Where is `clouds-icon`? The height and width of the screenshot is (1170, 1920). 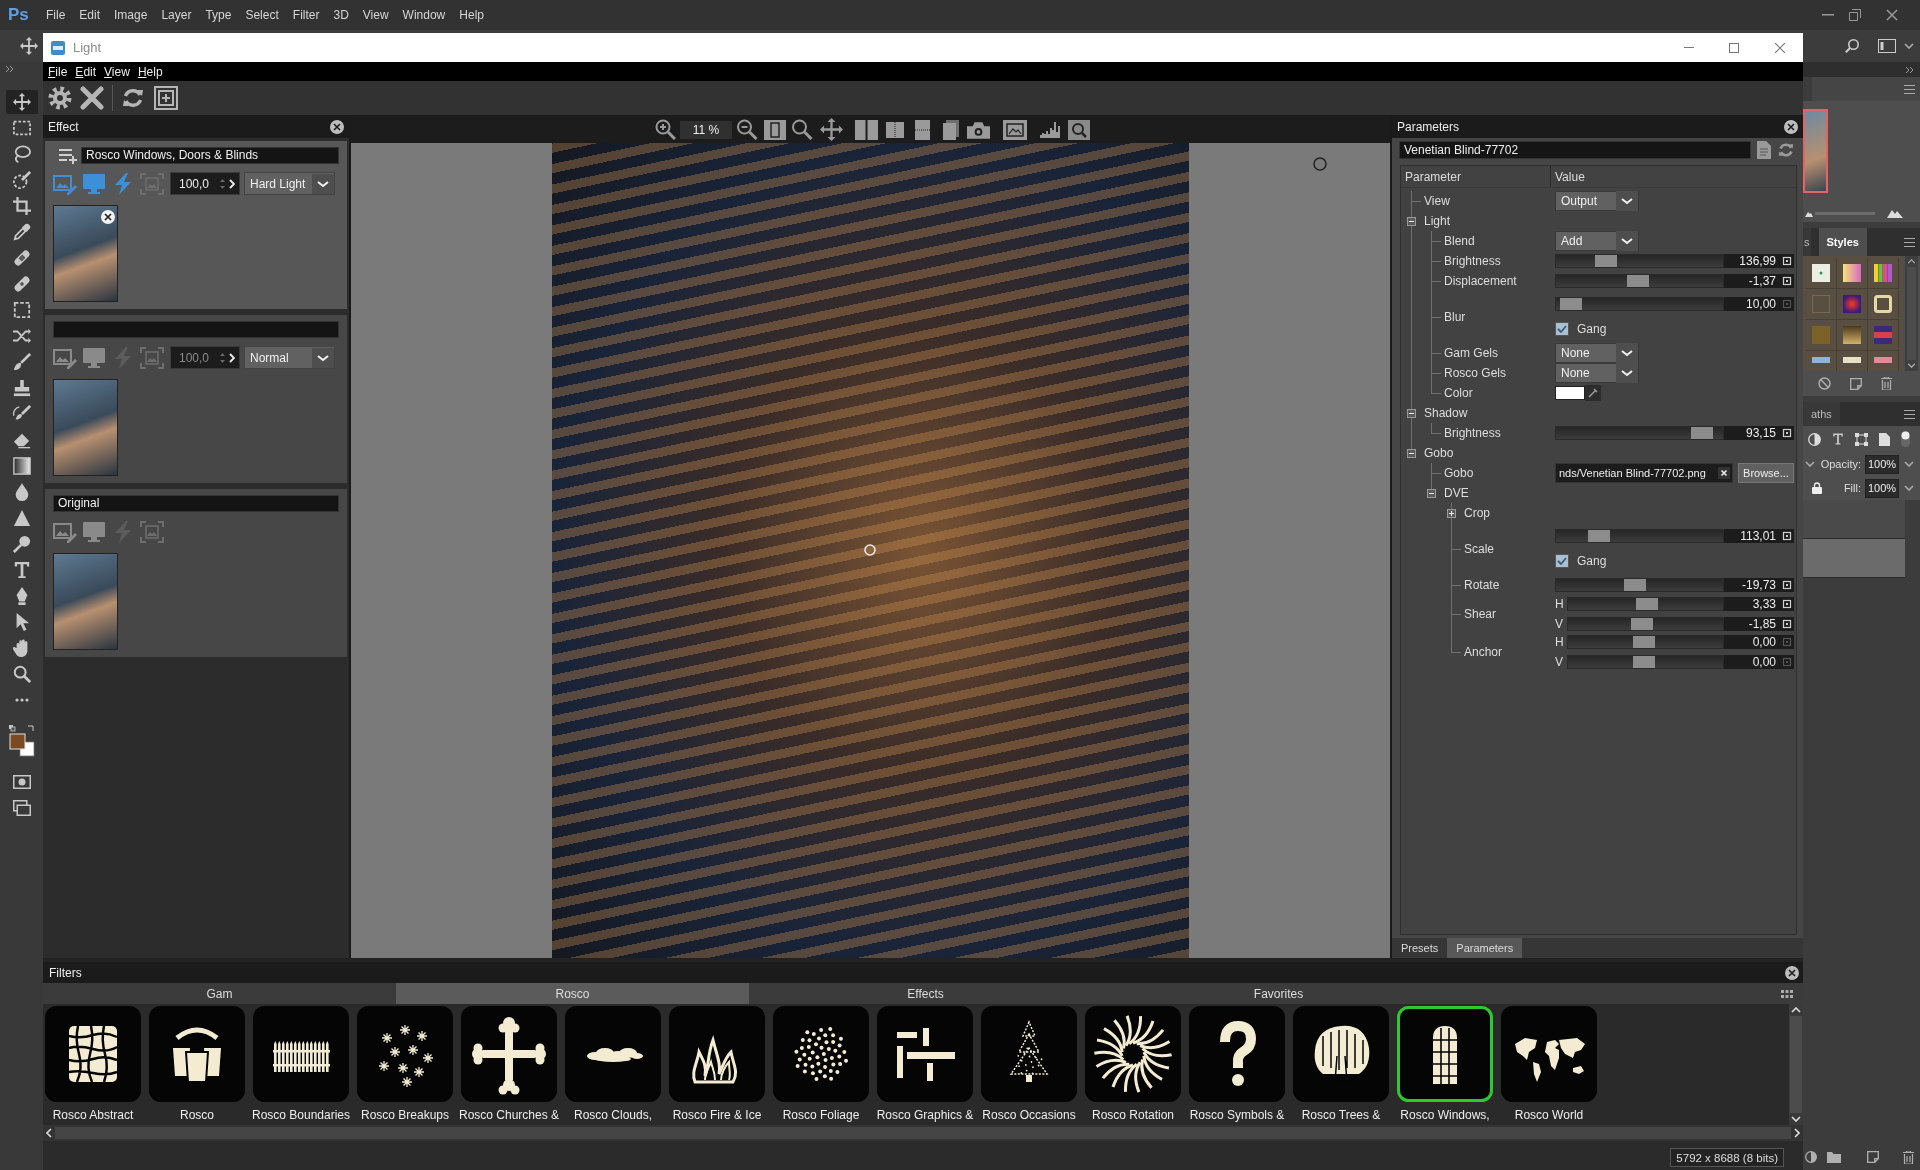 clouds-icon is located at coordinates (613, 1054).